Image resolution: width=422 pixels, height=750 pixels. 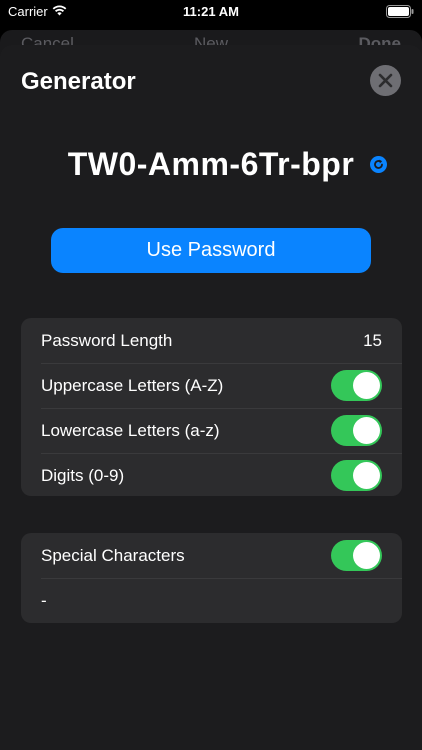 What do you see at coordinates (78, 81) in the screenshot?
I see `sheet-title: Generator` at bounding box center [78, 81].